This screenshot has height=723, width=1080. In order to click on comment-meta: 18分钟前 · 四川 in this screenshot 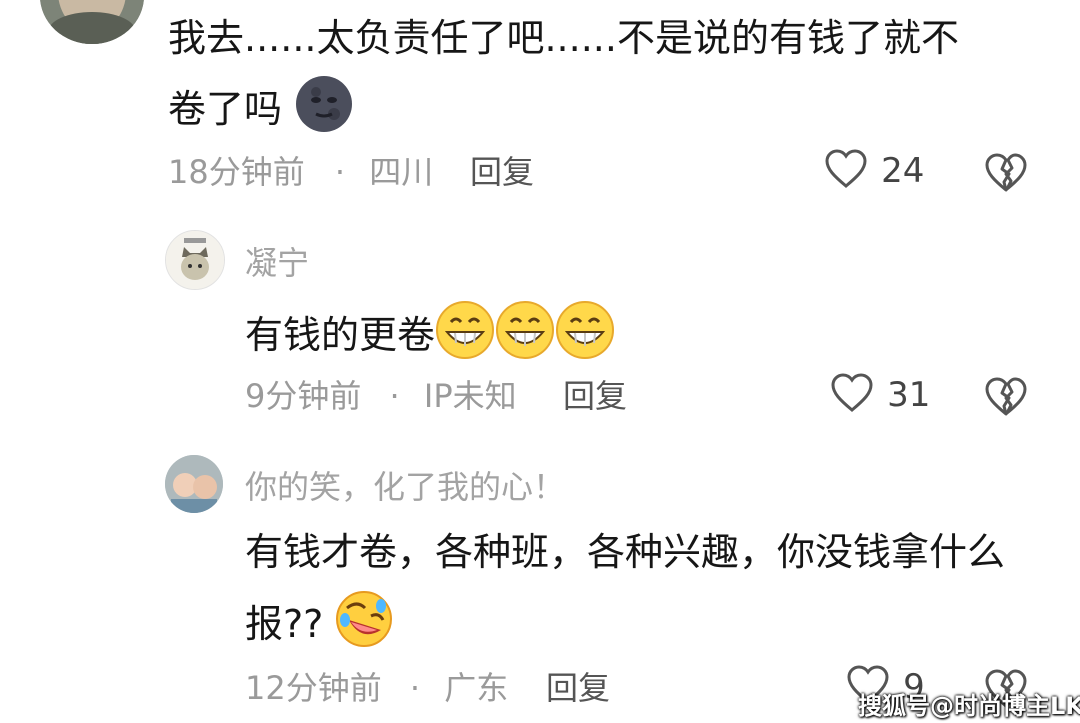, I will do `click(300, 172)`.